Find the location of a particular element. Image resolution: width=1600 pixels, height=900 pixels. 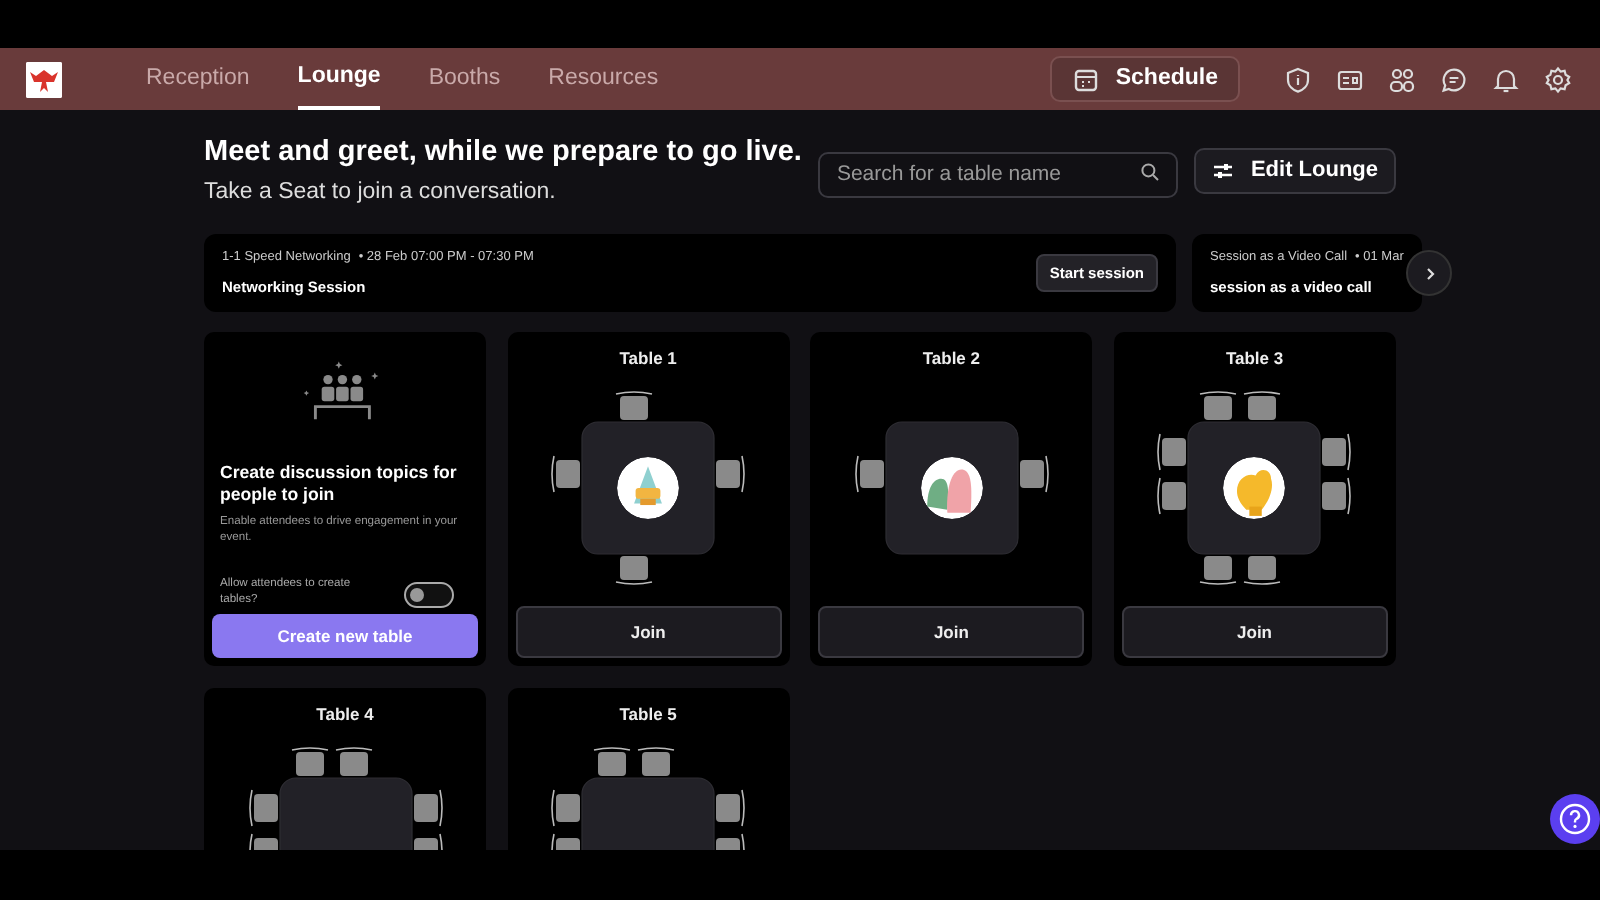

search-field: Search for a table name is located at coordinates (998, 174).